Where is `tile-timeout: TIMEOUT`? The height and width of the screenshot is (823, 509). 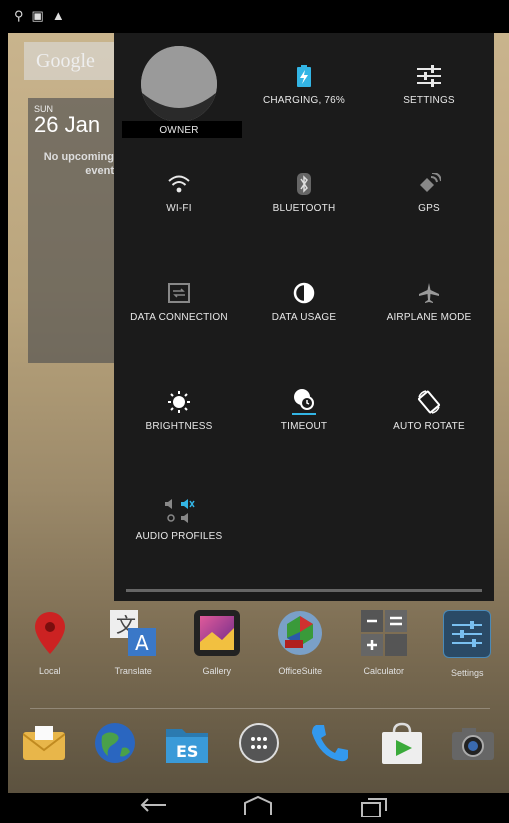 tile-timeout: TIMEOUT is located at coordinates (304, 413).